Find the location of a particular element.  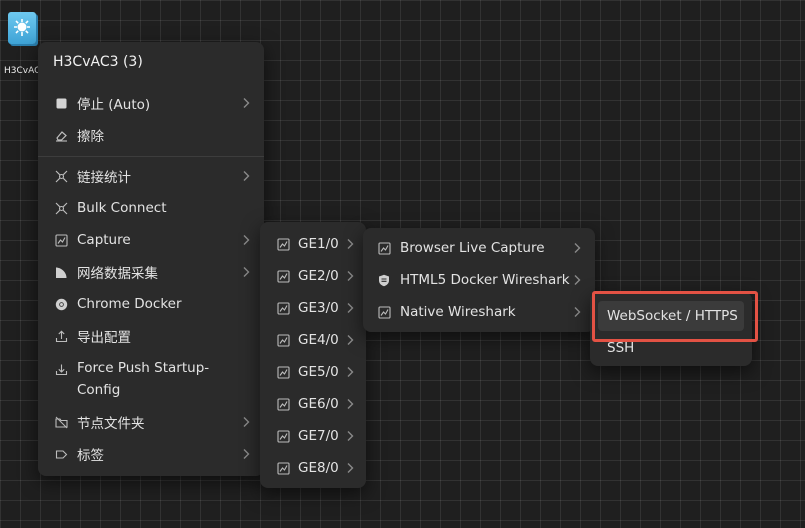

export-icon is located at coordinates (61, 336).